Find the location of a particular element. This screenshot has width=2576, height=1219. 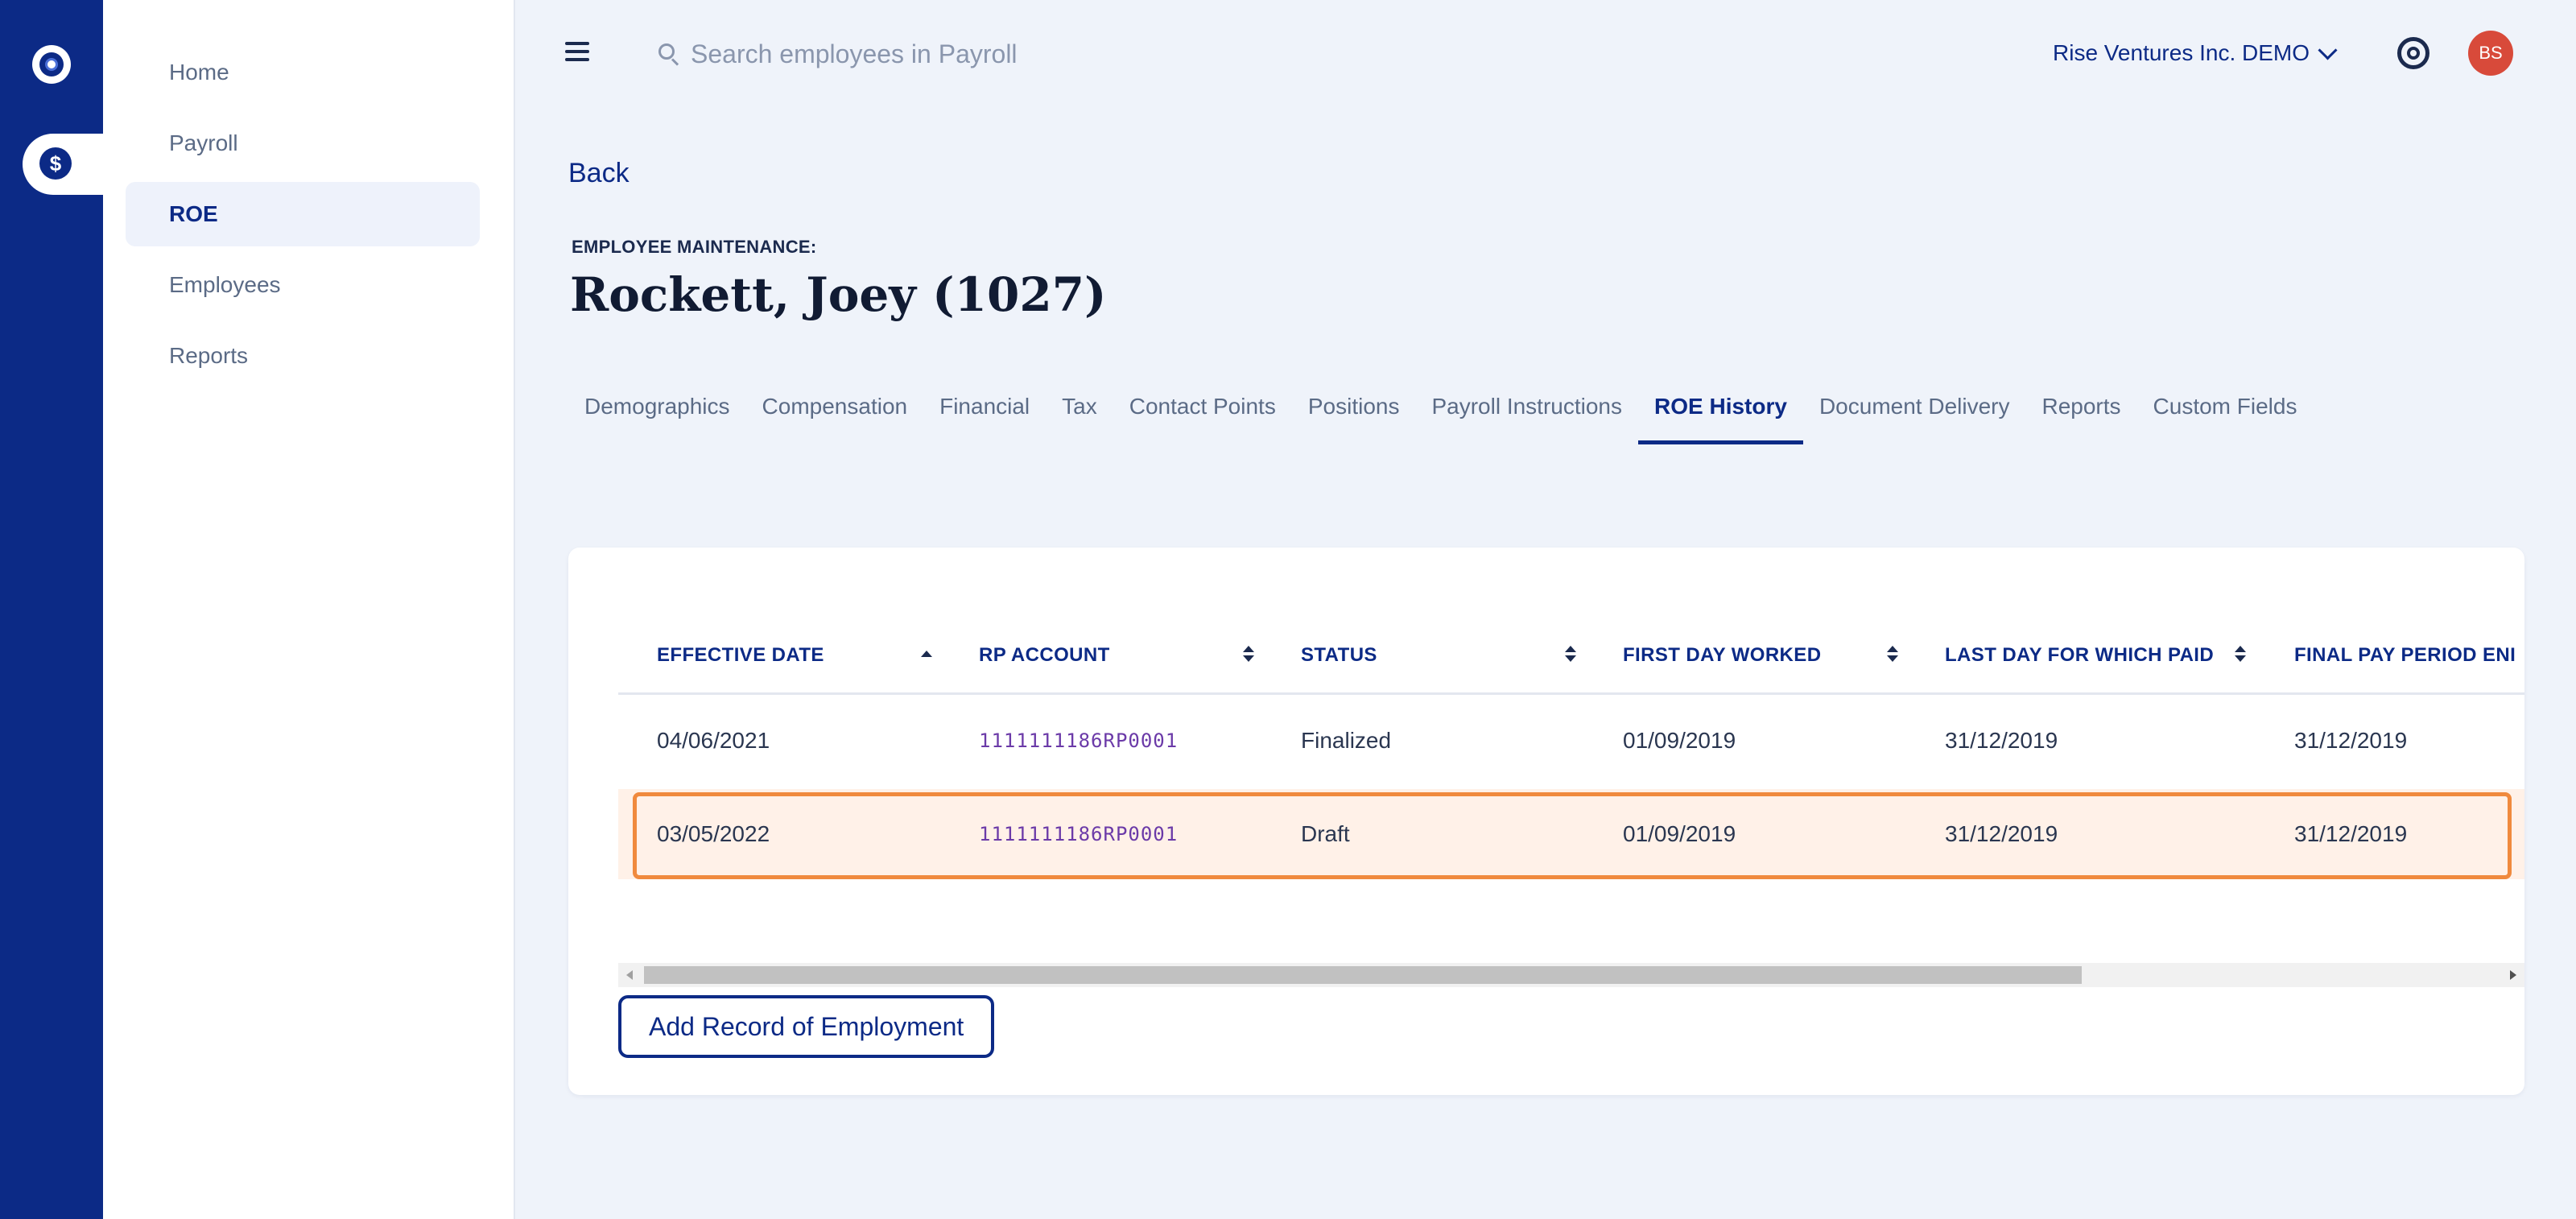

tab-payroll-instructions: Payroll Instructions is located at coordinates (1526, 415).